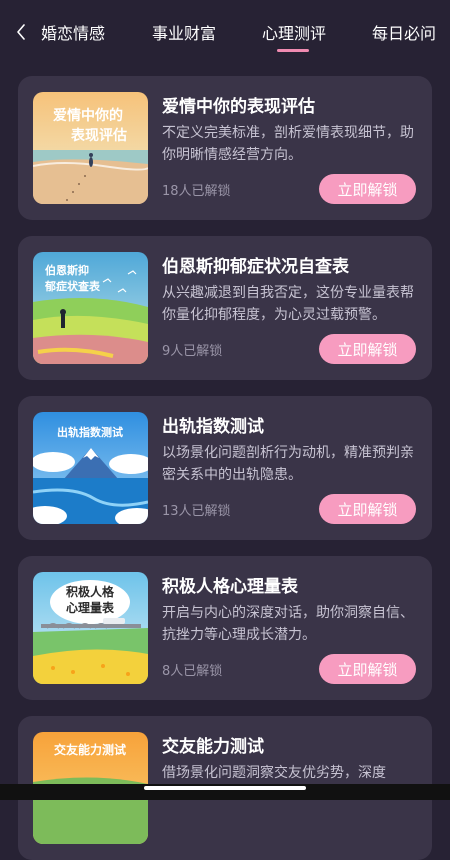 This screenshot has width=450, height=860. I want to click on chevron-left-icon, so click(21, 32).